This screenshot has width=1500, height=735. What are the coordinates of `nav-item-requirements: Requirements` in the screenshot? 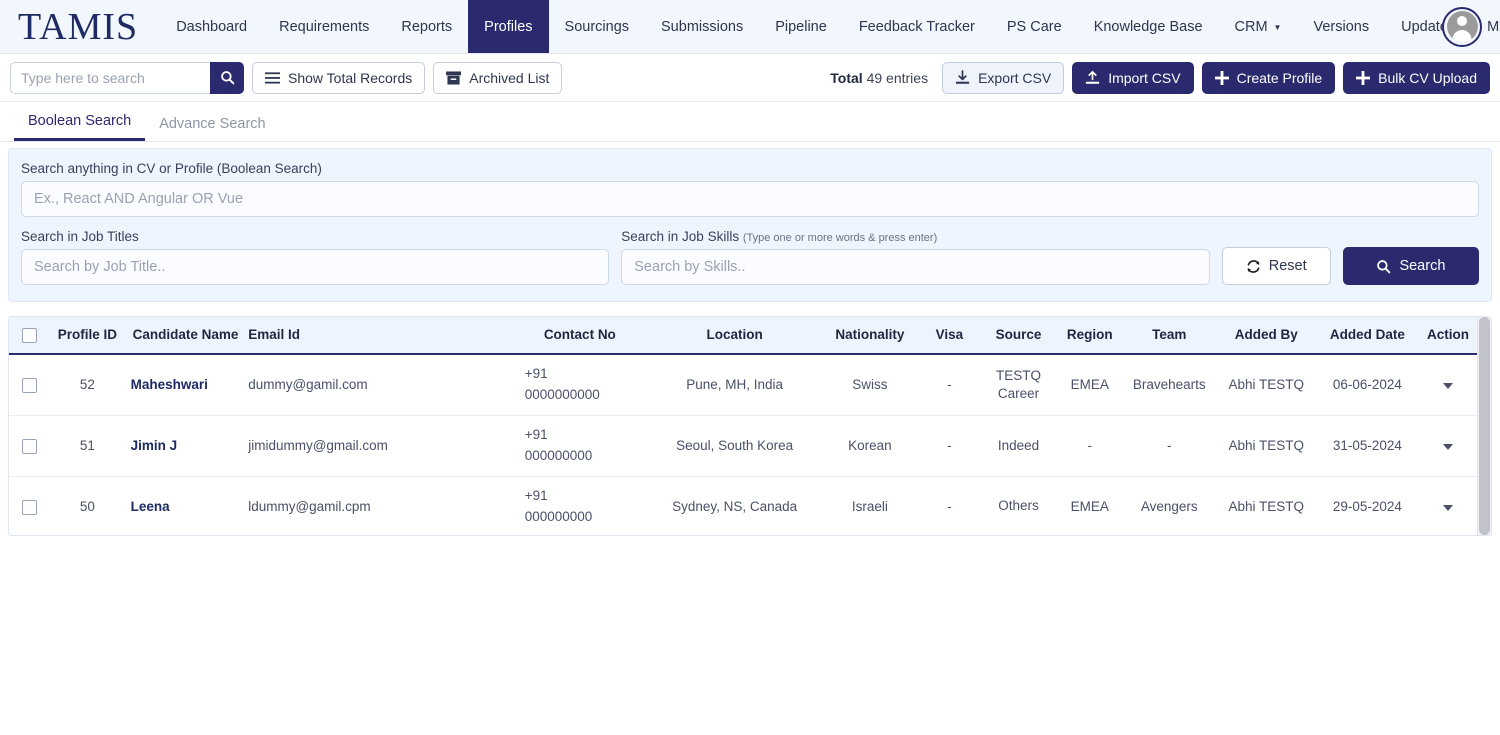 It's located at (324, 26).